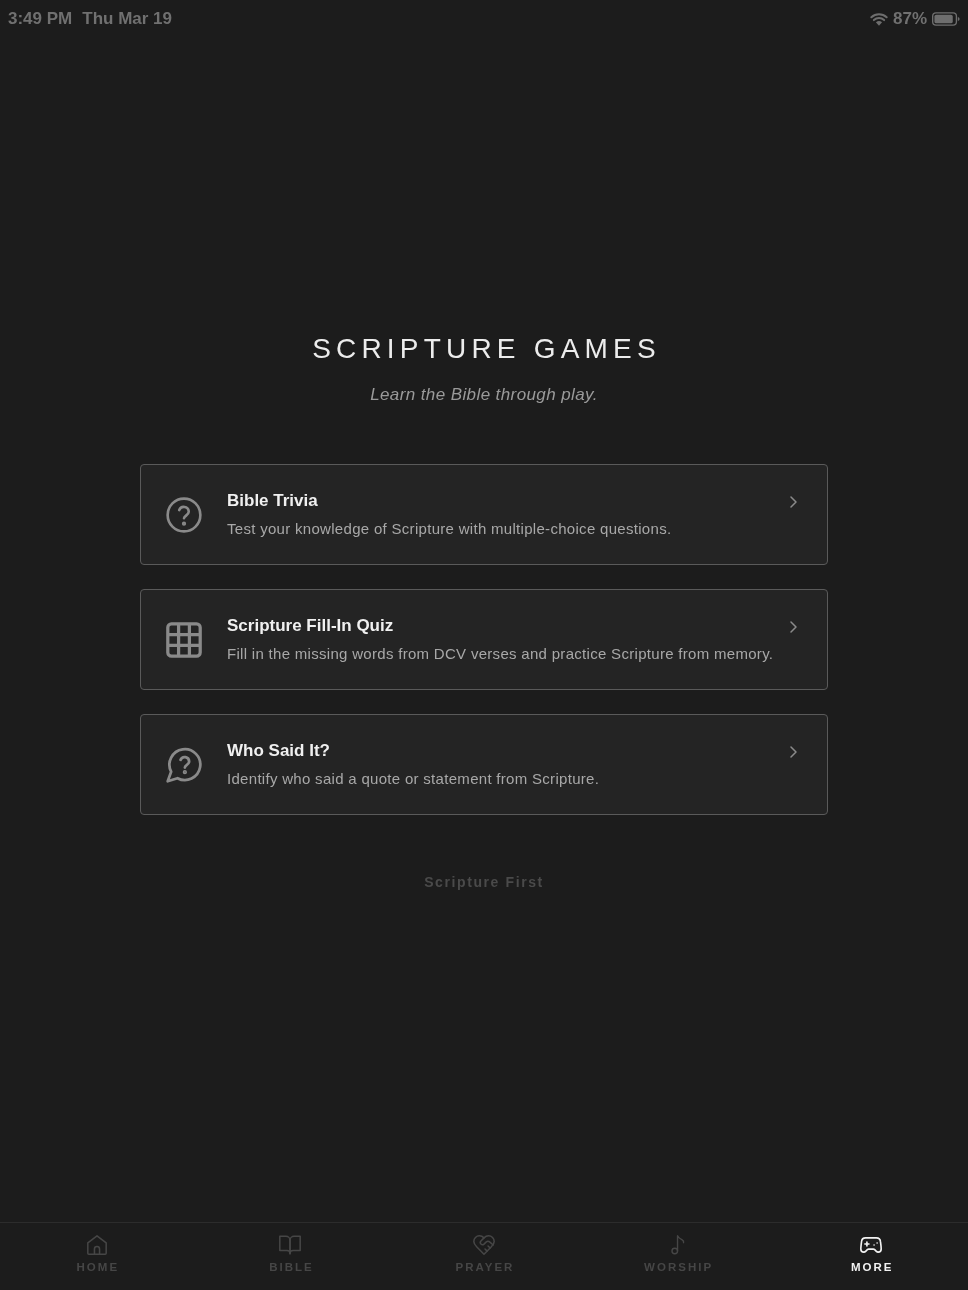 This screenshot has height=1290, width=968. What do you see at coordinates (484, 395) in the screenshot?
I see `page-subtitle: Learn the Bible through play.` at bounding box center [484, 395].